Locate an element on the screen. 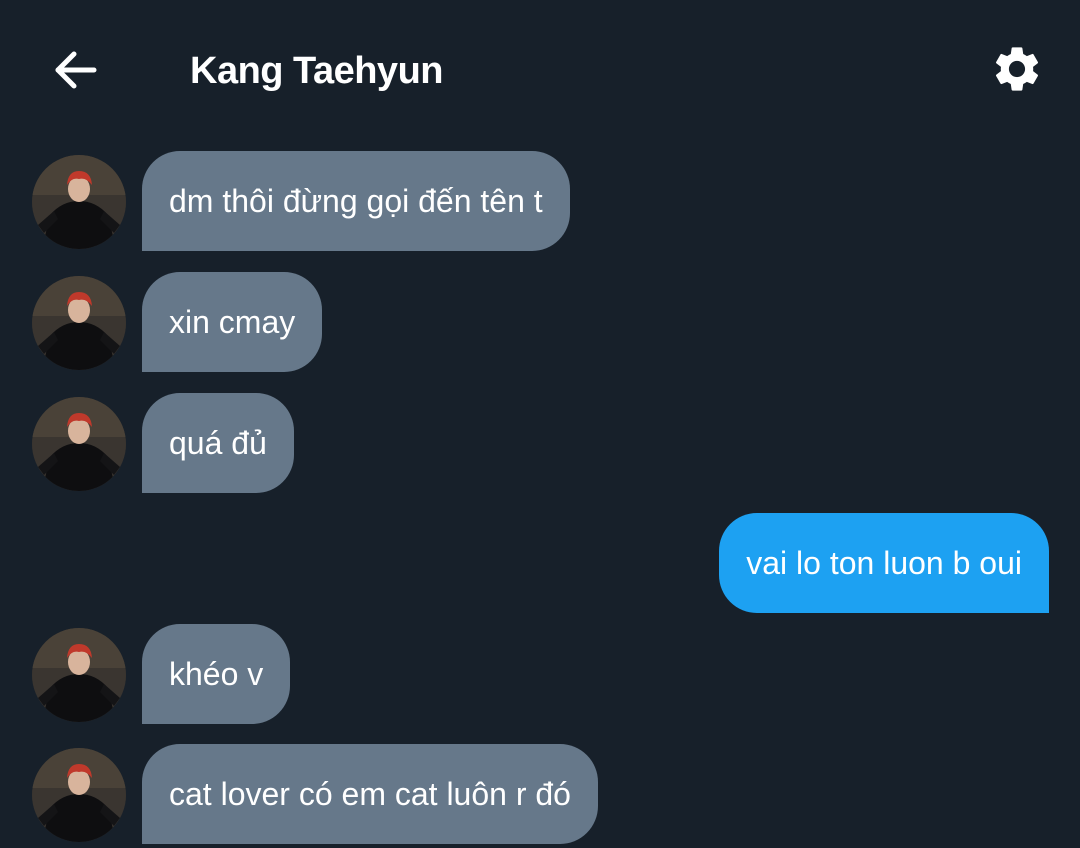 This screenshot has height=848, width=1080. incoming-message-bubble: khéo v is located at coordinates (216, 674).